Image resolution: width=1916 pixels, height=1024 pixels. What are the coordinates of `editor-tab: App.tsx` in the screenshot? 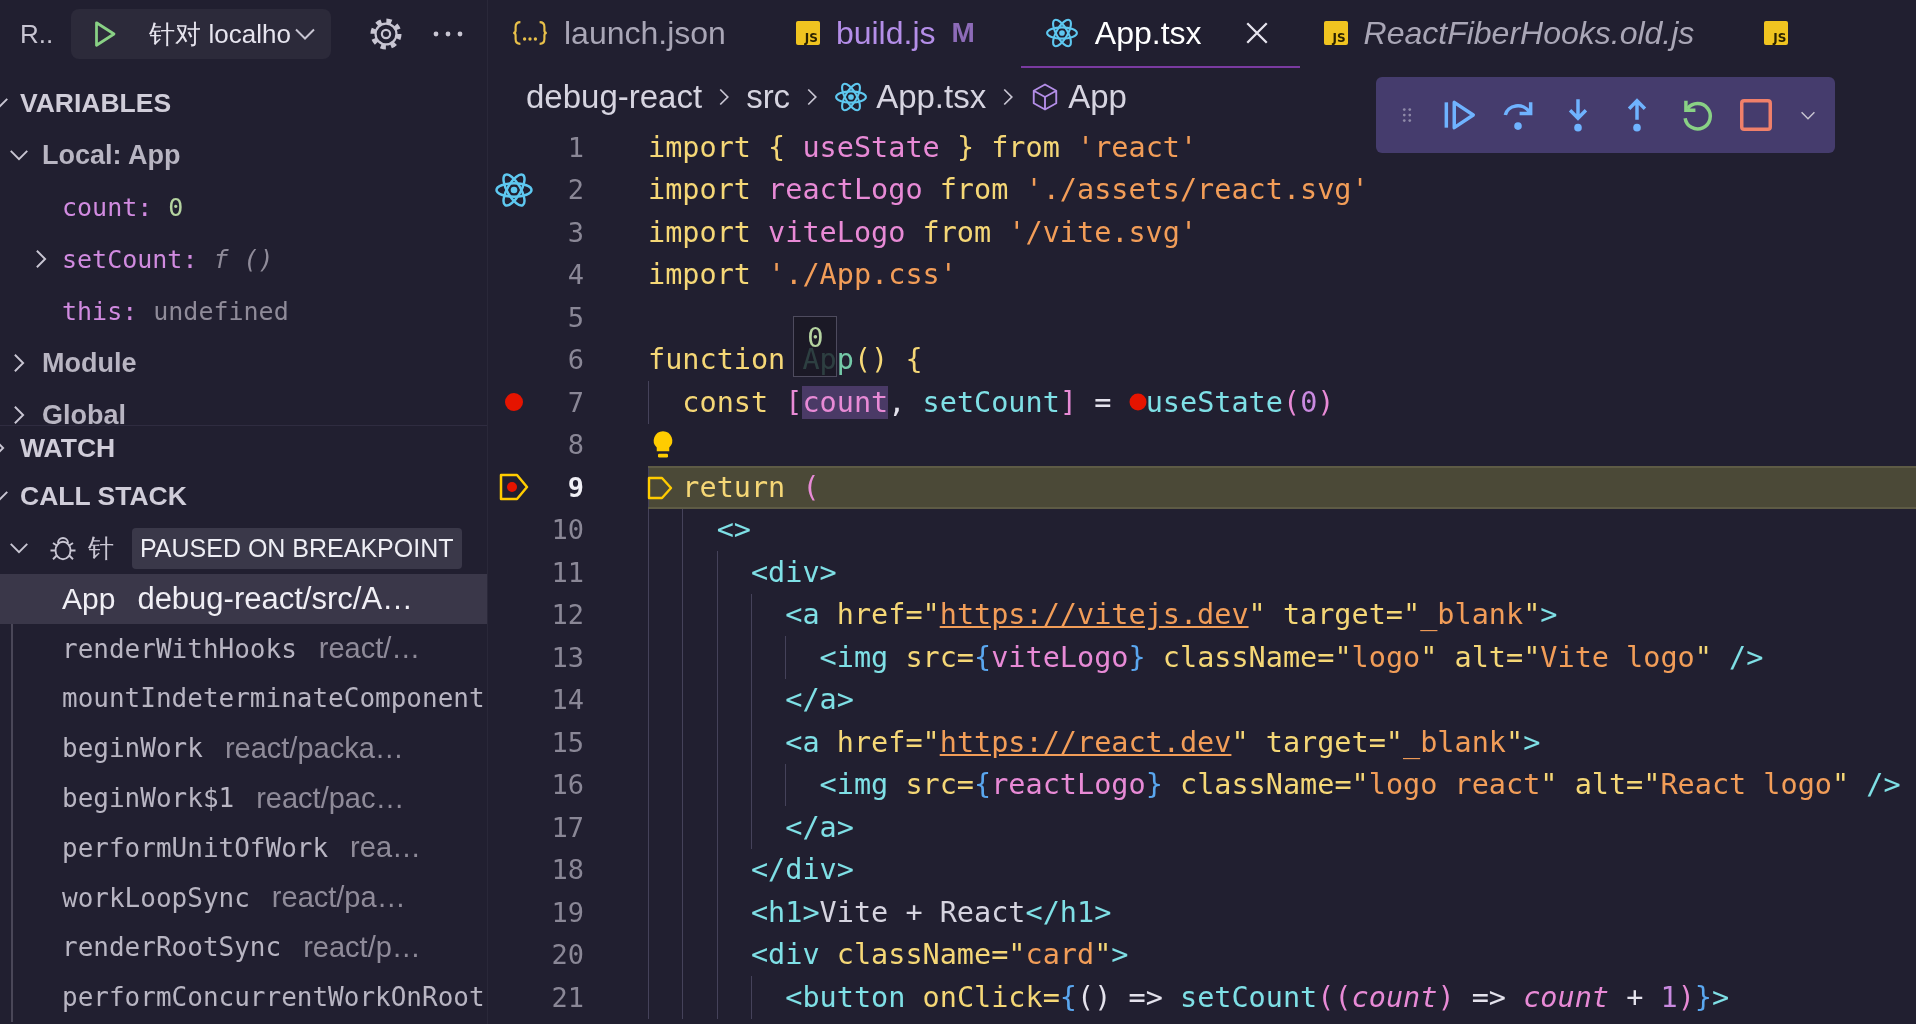 It's located at (1160, 34).